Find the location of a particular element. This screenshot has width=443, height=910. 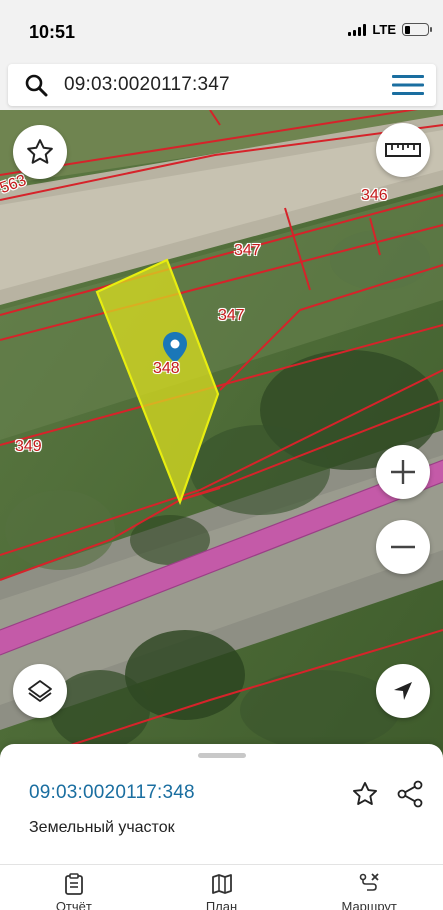

navigation-arrow-icon is located at coordinates (403, 691).